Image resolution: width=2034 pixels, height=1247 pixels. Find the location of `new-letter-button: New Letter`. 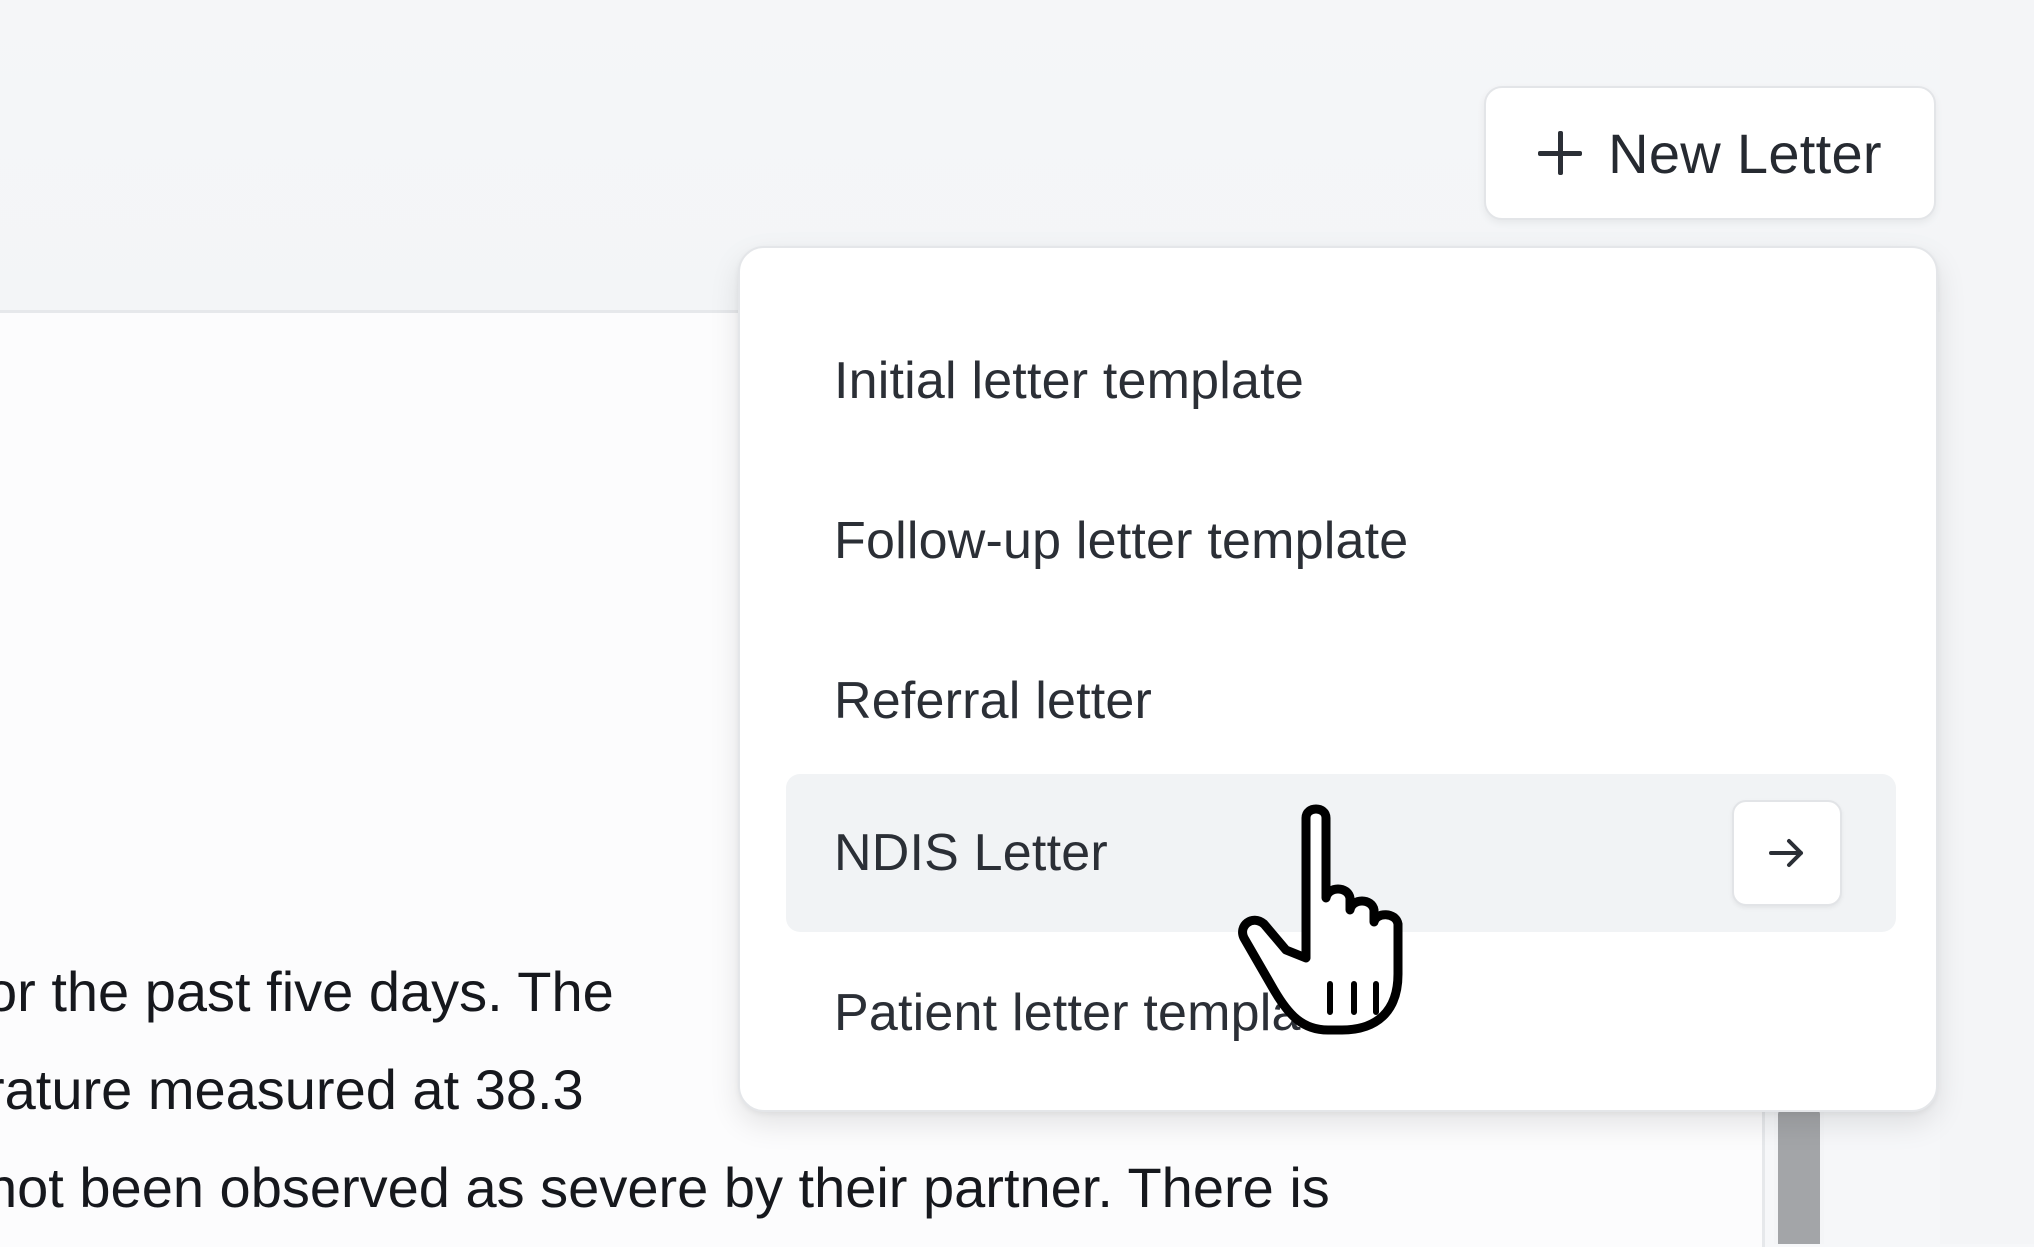

new-letter-button: New Letter is located at coordinates (1710, 153).